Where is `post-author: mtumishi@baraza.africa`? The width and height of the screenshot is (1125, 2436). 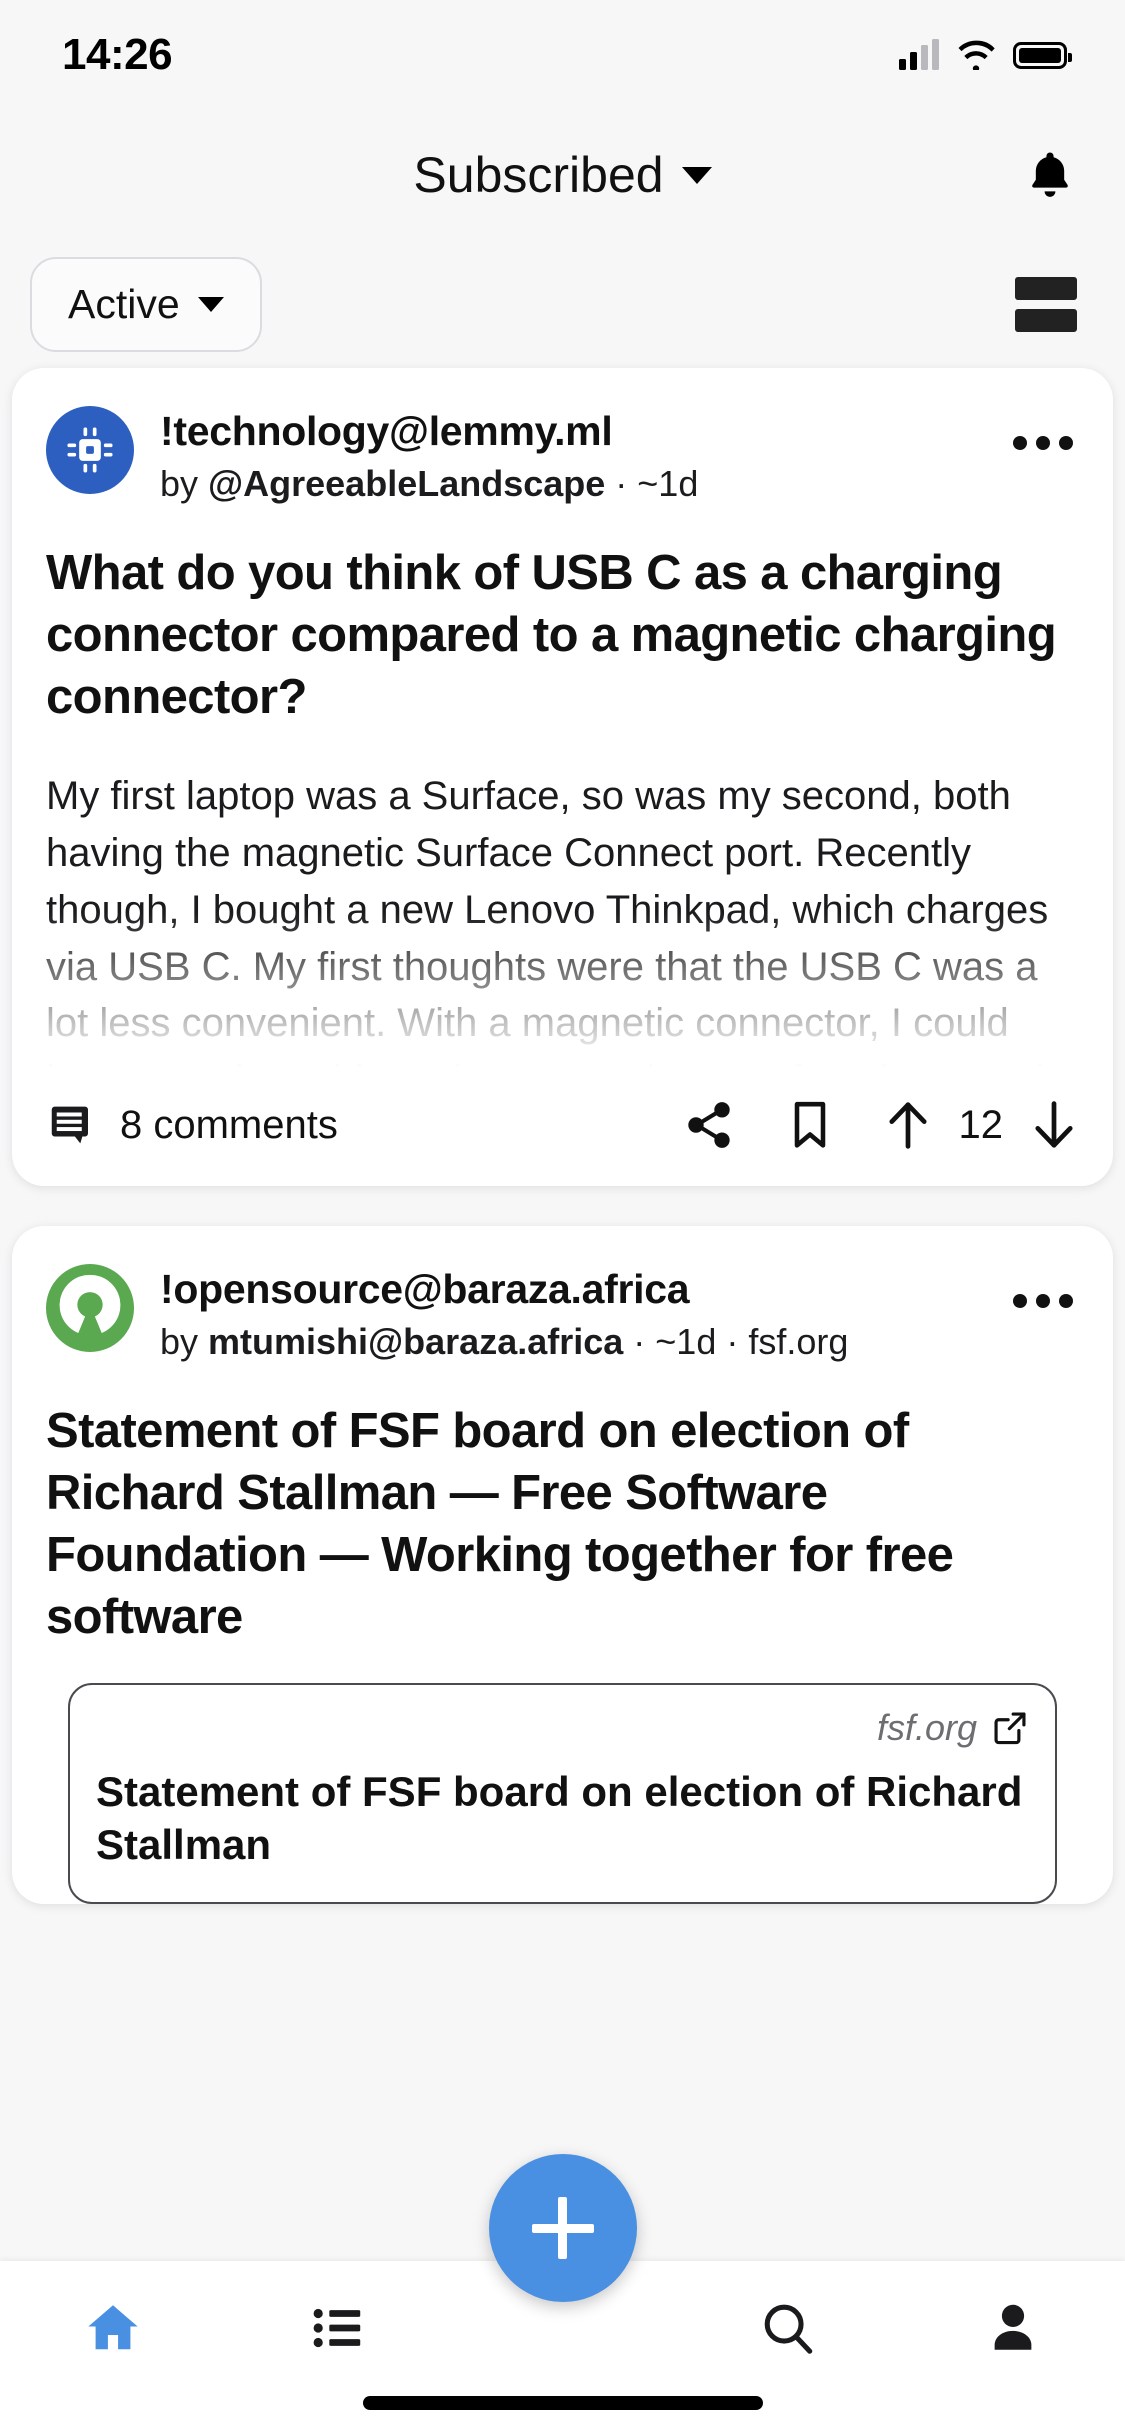
post-author: mtumishi@baraza.africa is located at coordinates (415, 1341).